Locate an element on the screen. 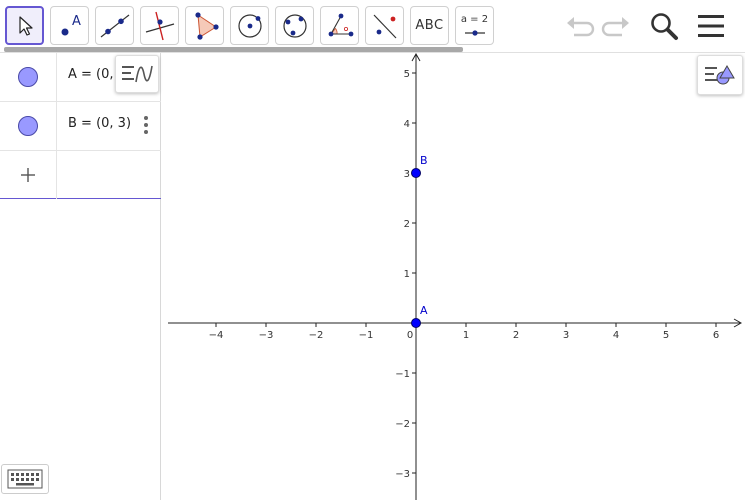 Image resolution: width=745 pixels, height=500 pixels. keyboard-button is located at coordinates (25, 479).